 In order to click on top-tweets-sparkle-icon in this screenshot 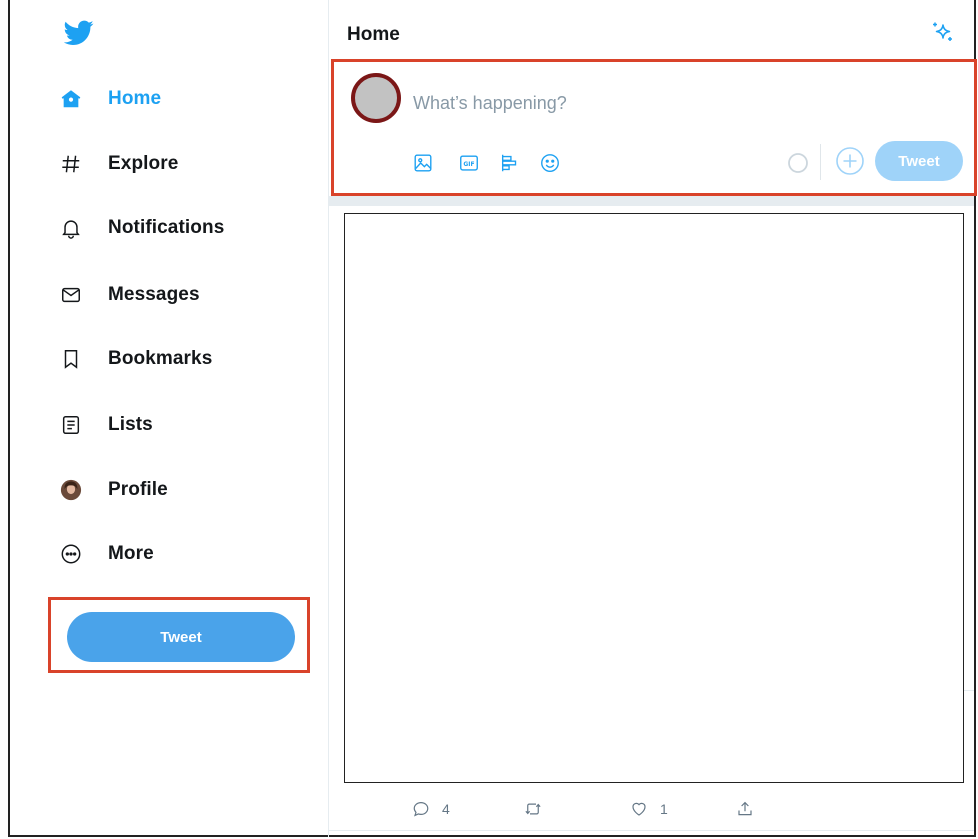, I will do `click(942, 32)`.